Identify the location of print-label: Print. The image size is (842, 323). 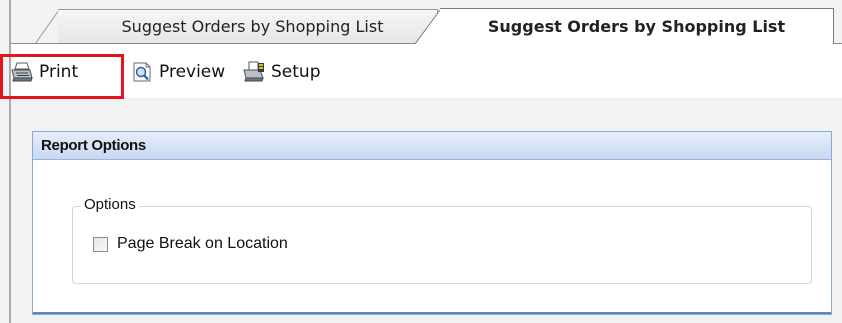
(59, 72).